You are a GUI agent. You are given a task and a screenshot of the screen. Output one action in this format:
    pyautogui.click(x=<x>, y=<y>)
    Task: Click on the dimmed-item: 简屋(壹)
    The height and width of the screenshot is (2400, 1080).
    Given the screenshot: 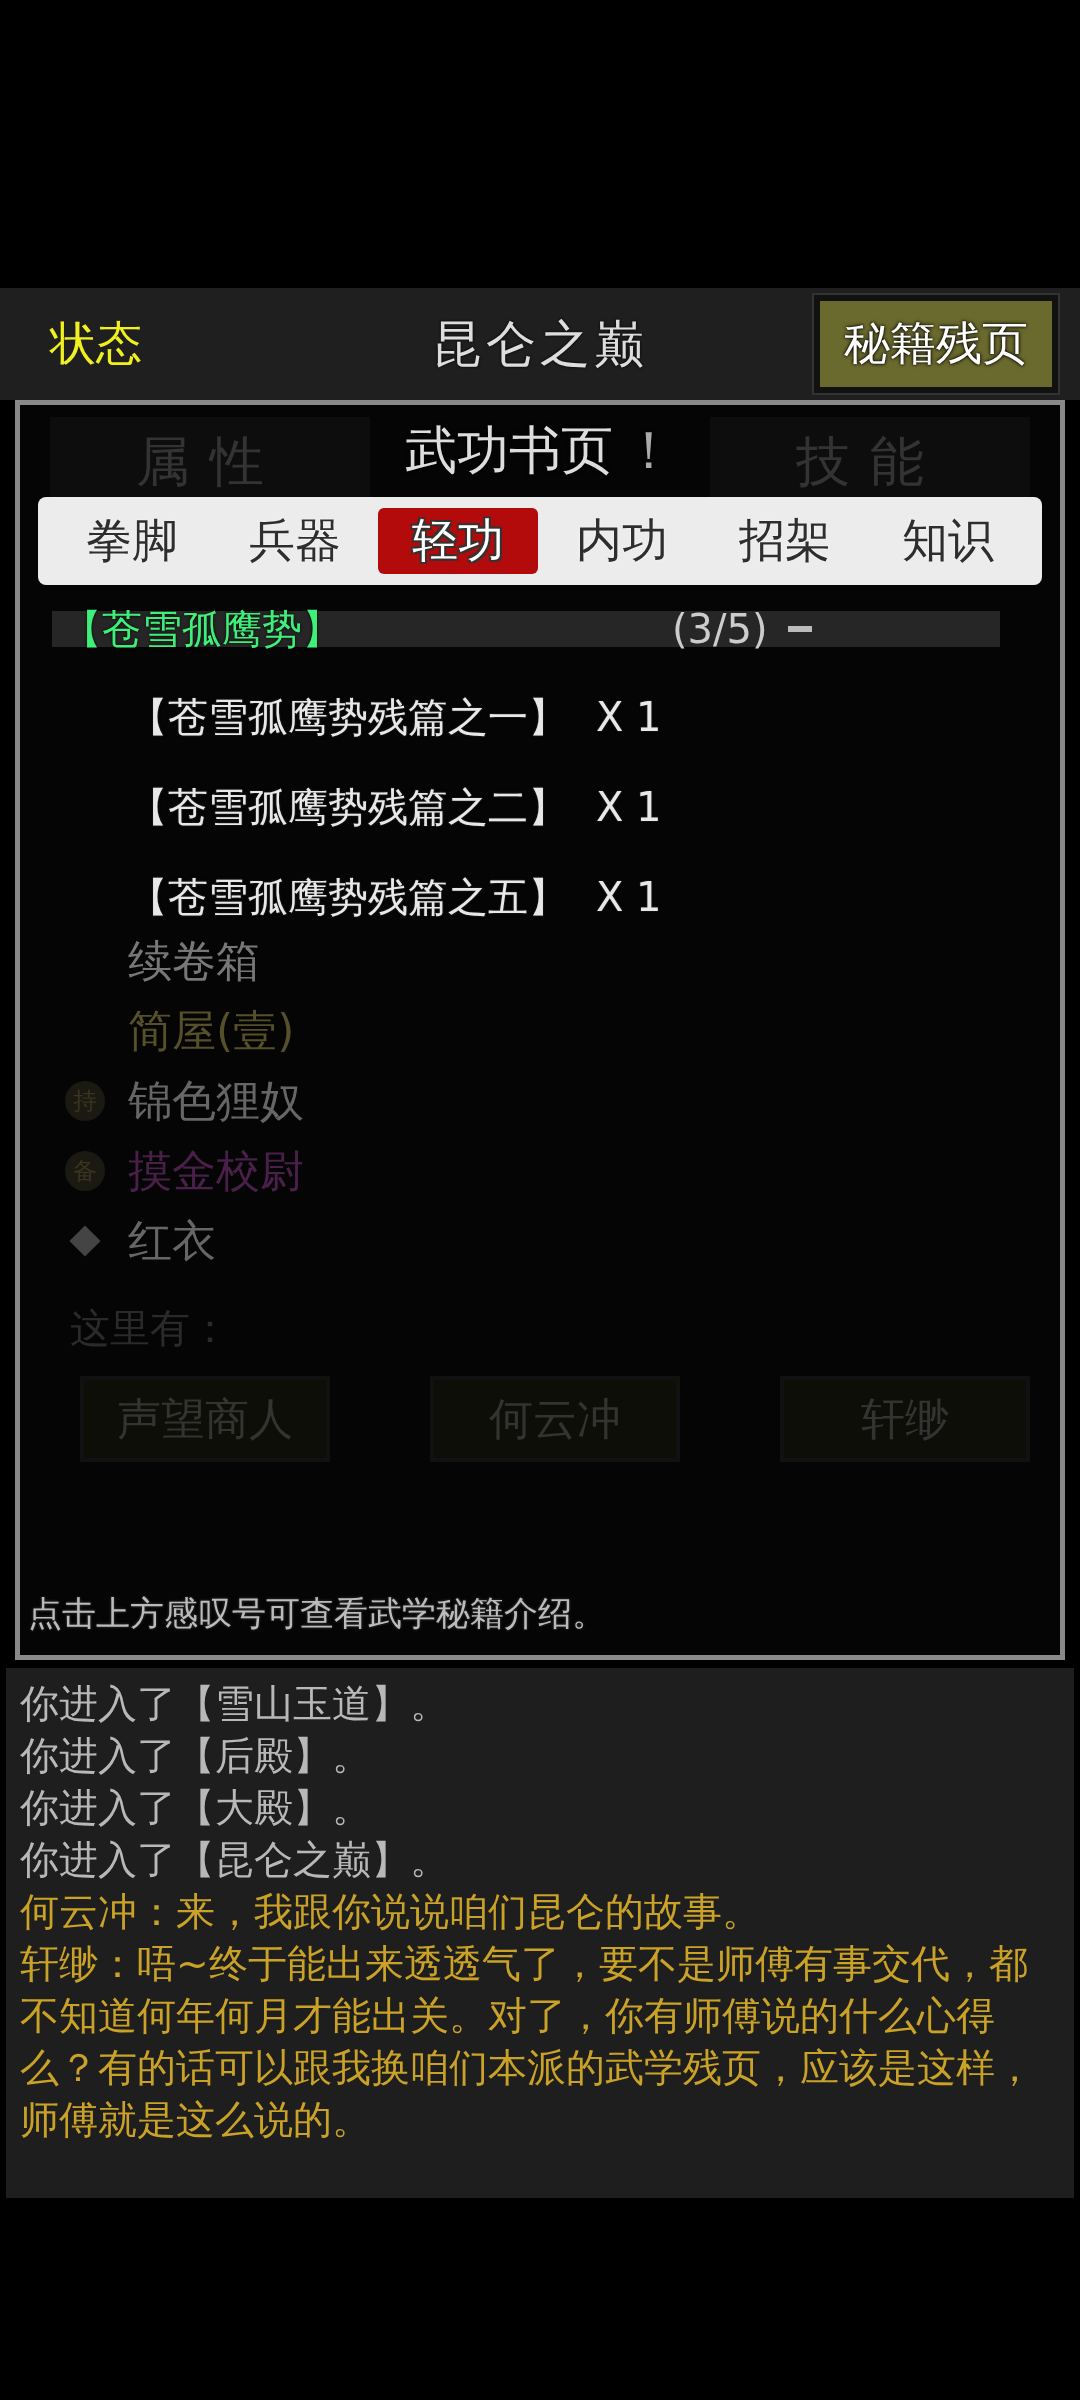 What is the action you would take?
    pyautogui.click(x=211, y=1030)
    